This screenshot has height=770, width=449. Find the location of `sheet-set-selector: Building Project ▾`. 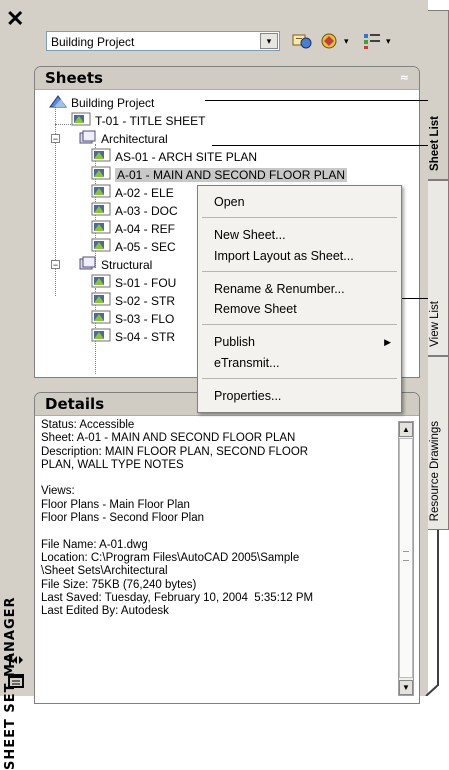

sheet-set-selector: Building Project ▾ is located at coordinates (163, 41).